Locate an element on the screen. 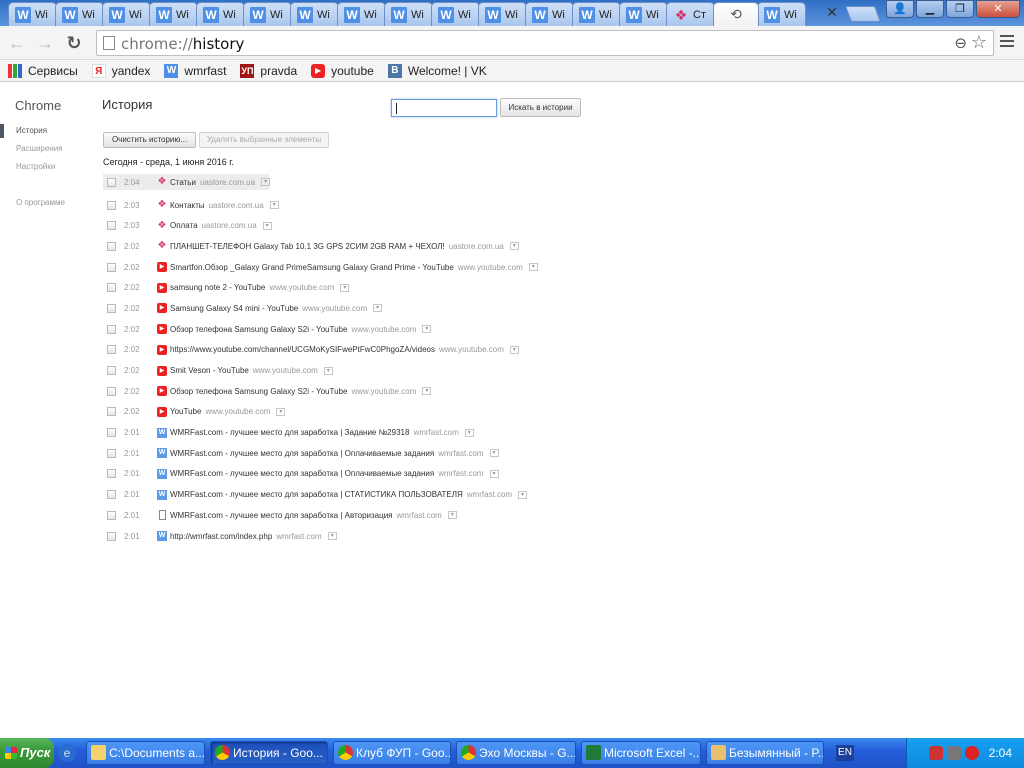 The height and width of the screenshot is (768, 1024). address-bar: chrome://history ⊖ ☆ is located at coordinates (545, 43).